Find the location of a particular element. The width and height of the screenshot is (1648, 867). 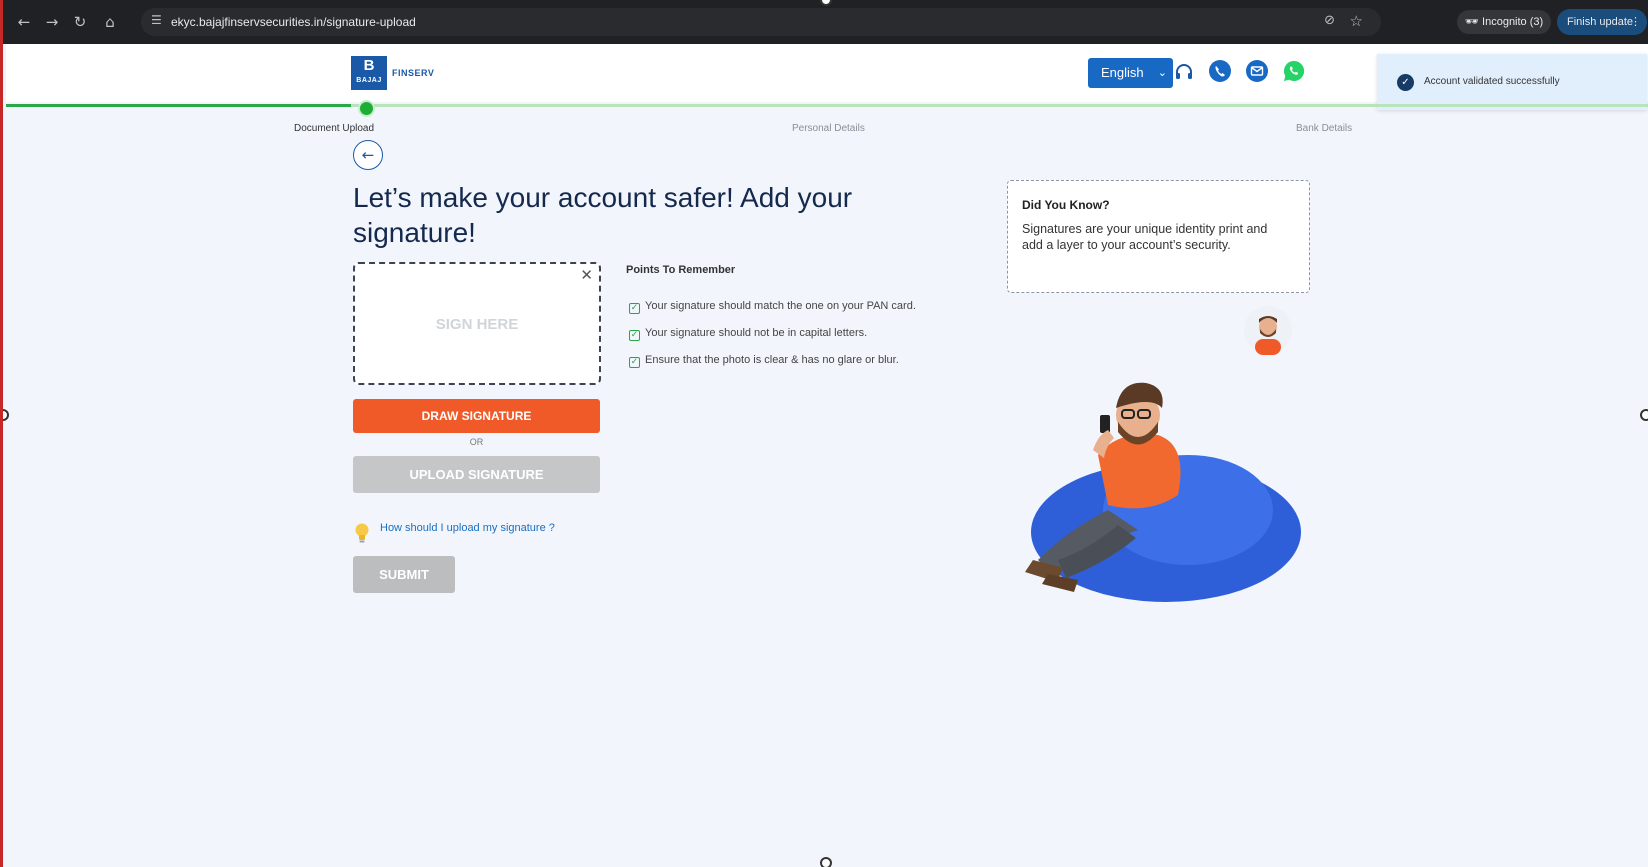

brand-logo: B BAJAJ is located at coordinates (369, 73).